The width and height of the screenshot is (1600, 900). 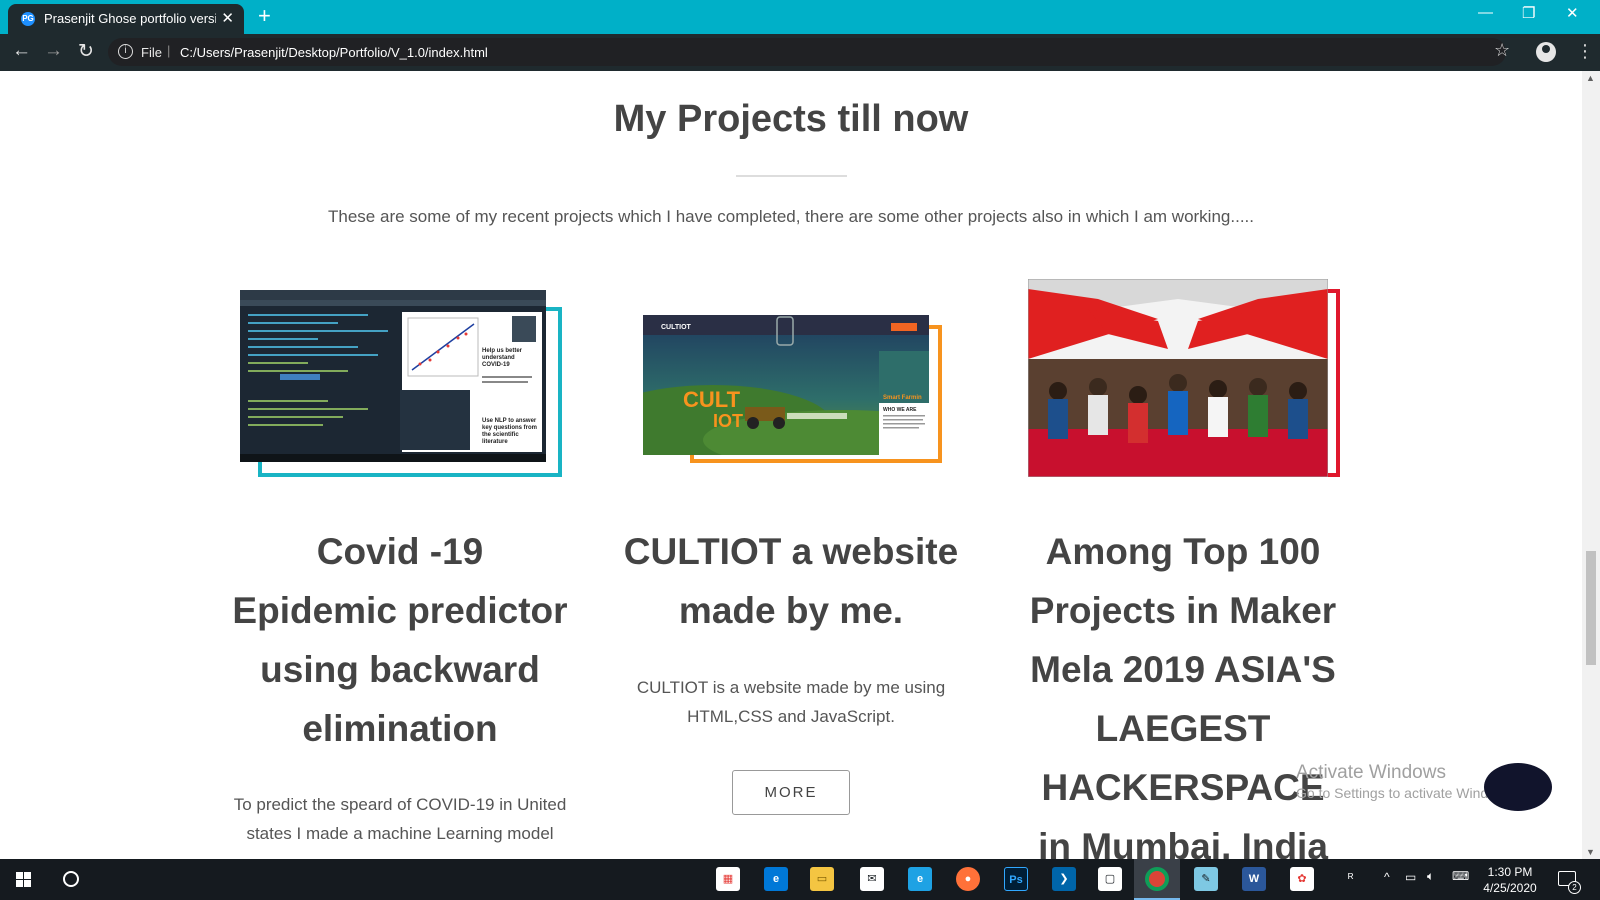 What do you see at coordinates (1064, 879) in the screenshot?
I see `vscode-icon: ❯` at bounding box center [1064, 879].